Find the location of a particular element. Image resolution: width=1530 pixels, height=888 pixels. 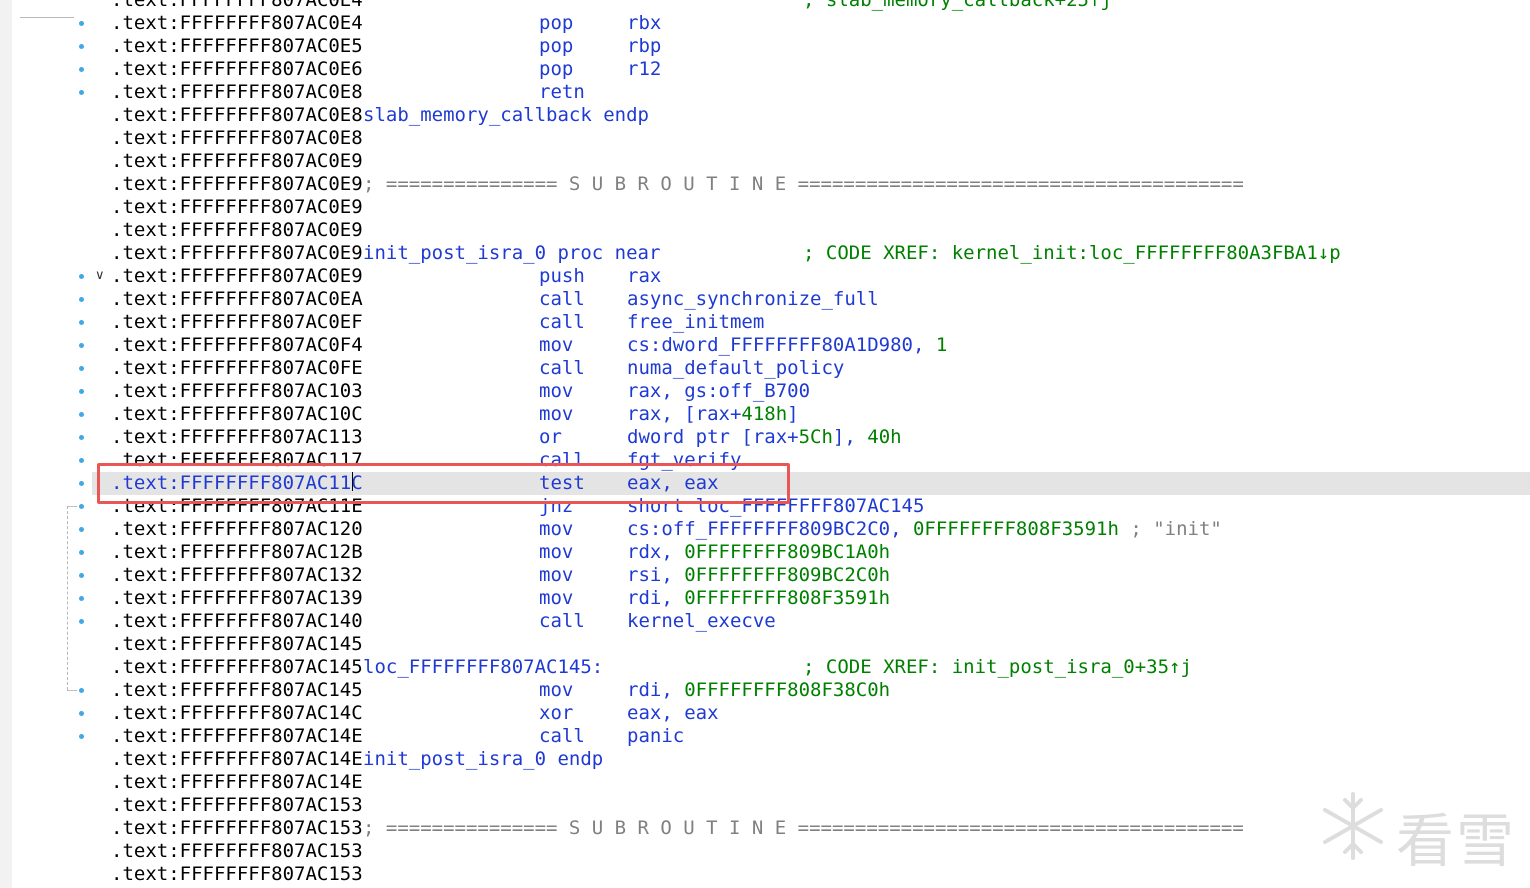

listing-line: .text:FFFFFFFF807AC140 call kernel_execve is located at coordinates (811, 621).